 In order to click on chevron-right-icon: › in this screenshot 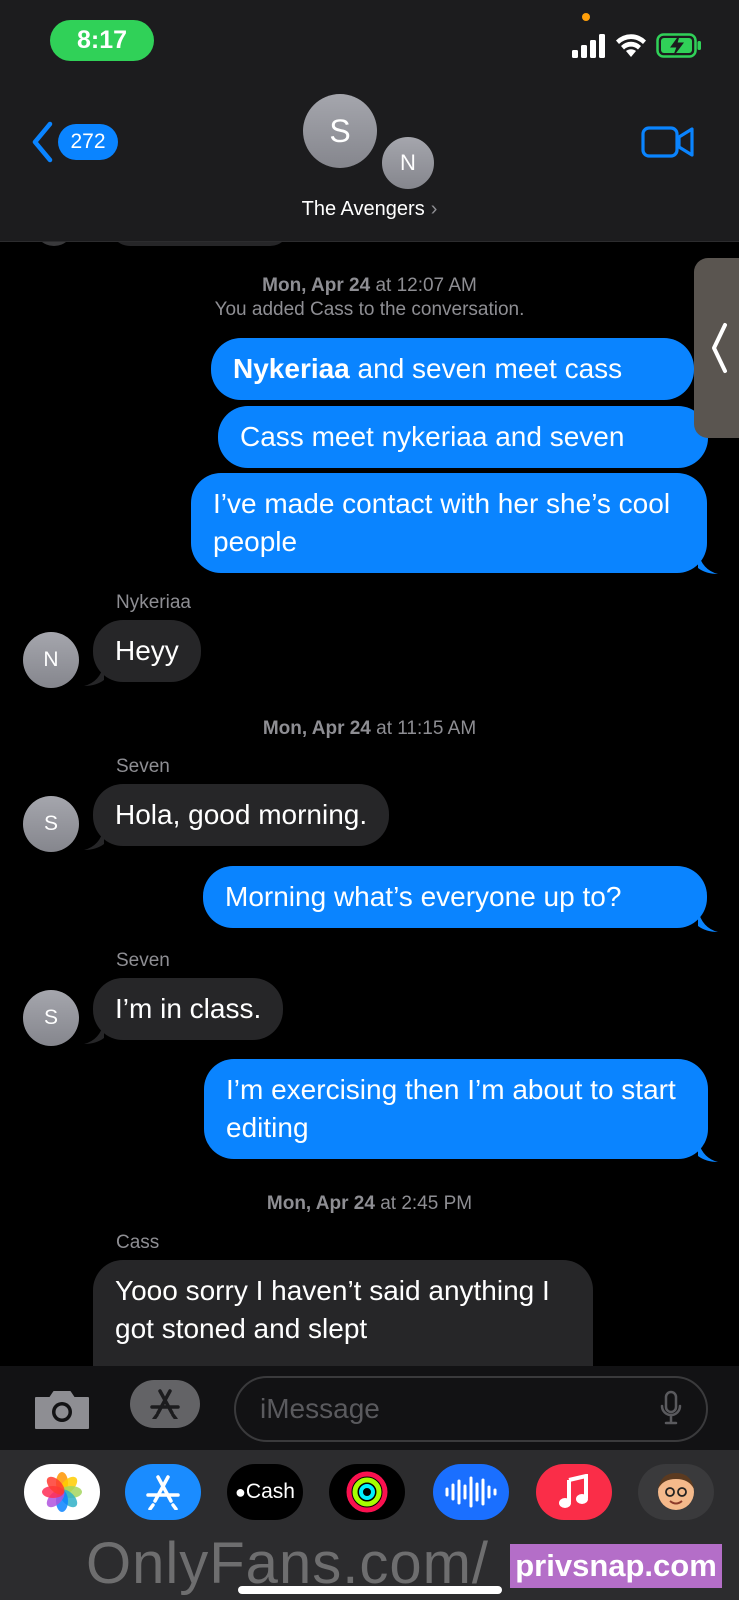, I will do `click(434, 209)`.